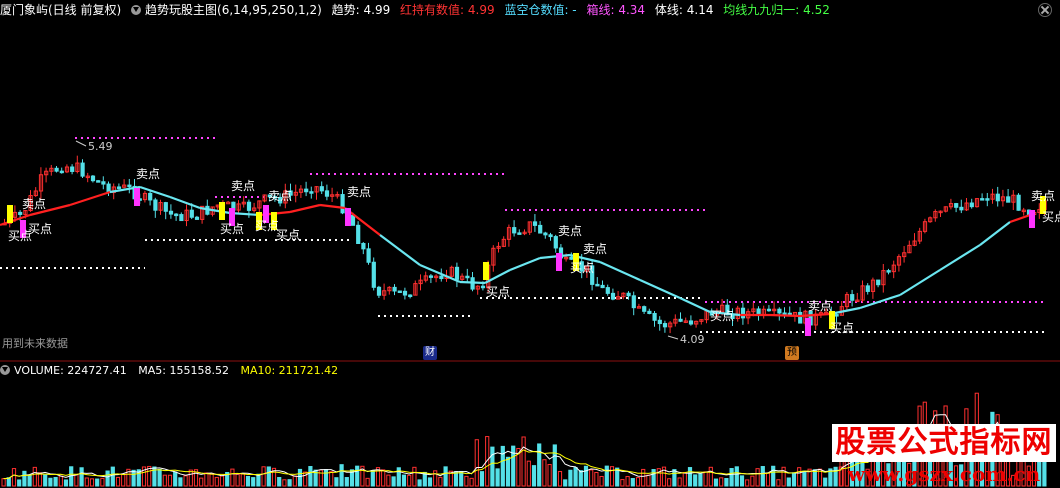 The image size is (1060, 488). Describe the element at coordinates (792, 353) in the screenshot. I see `forecast-badge: 预` at that location.